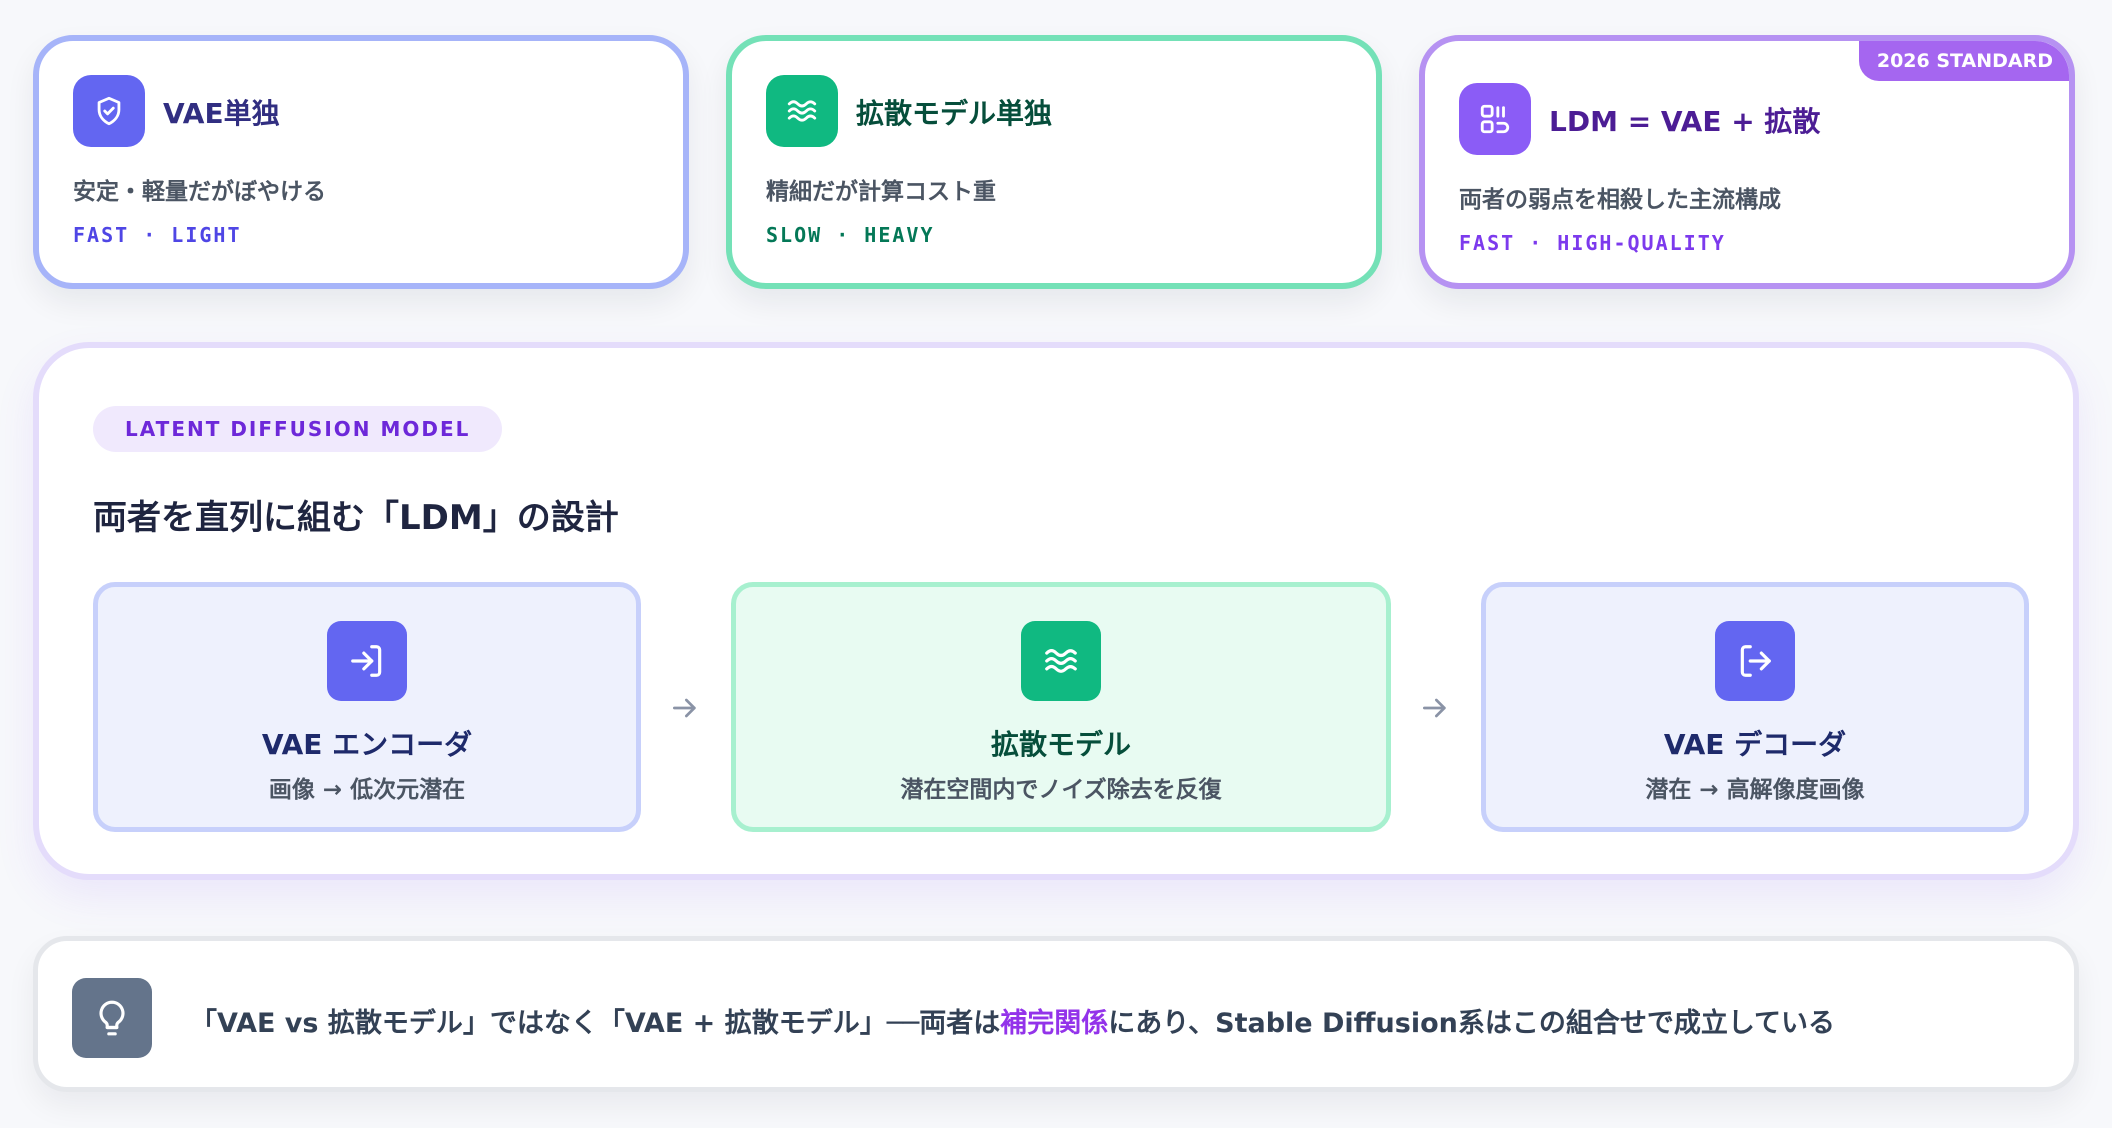 The width and height of the screenshot is (2112, 1128). What do you see at coordinates (954, 113) in the screenshot?
I see `card-title: 拡散モデル単独` at bounding box center [954, 113].